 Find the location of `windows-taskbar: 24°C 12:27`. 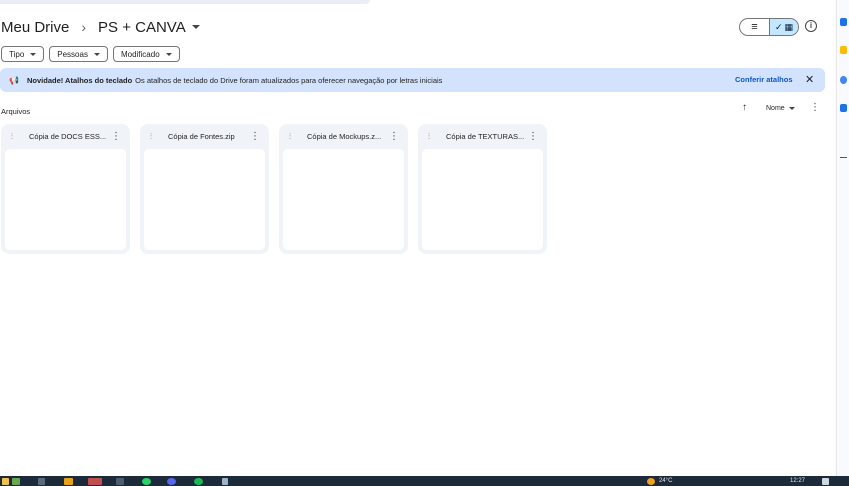

windows-taskbar: 24°C 12:27 is located at coordinates (424, 481).